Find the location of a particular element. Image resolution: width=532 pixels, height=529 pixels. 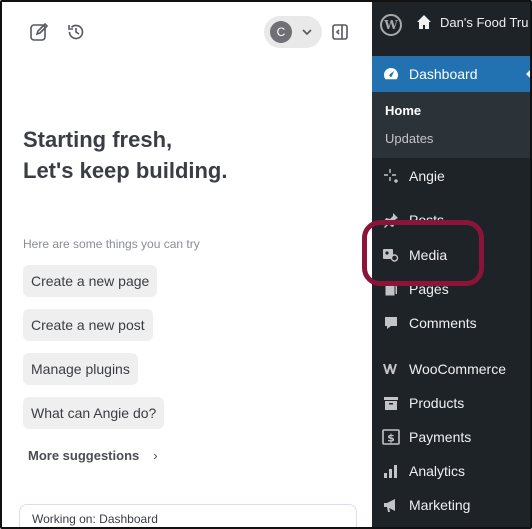

menu-comments: Comments is located at coordinates (451, 323).